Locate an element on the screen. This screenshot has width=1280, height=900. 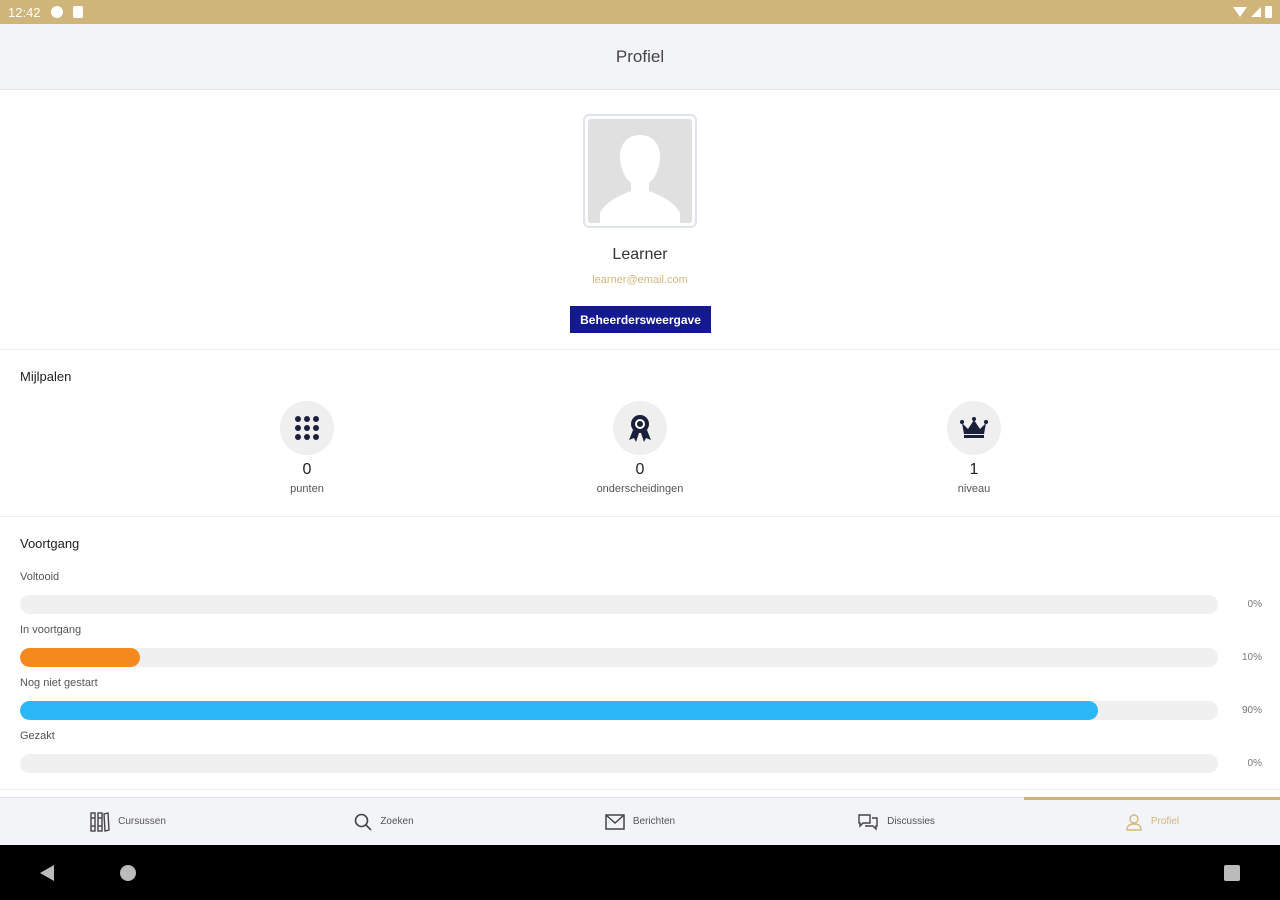
milestone-level: 1 niveau is located at coordinates (974, 448).